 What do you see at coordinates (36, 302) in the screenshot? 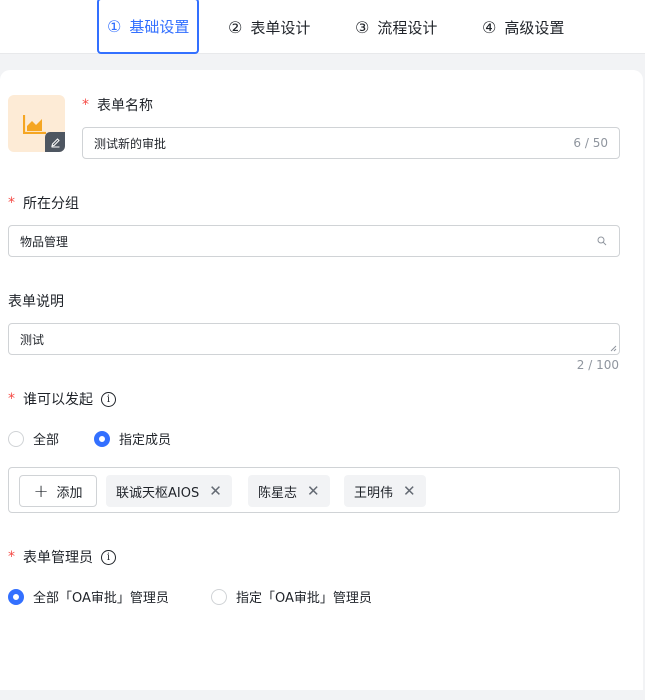
I see `description-label: 表单说明` at bounding box center [36, 302].